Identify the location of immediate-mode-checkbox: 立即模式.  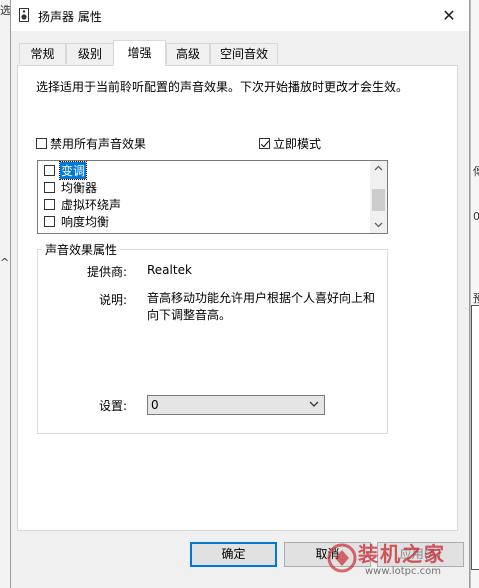
(290, 143).